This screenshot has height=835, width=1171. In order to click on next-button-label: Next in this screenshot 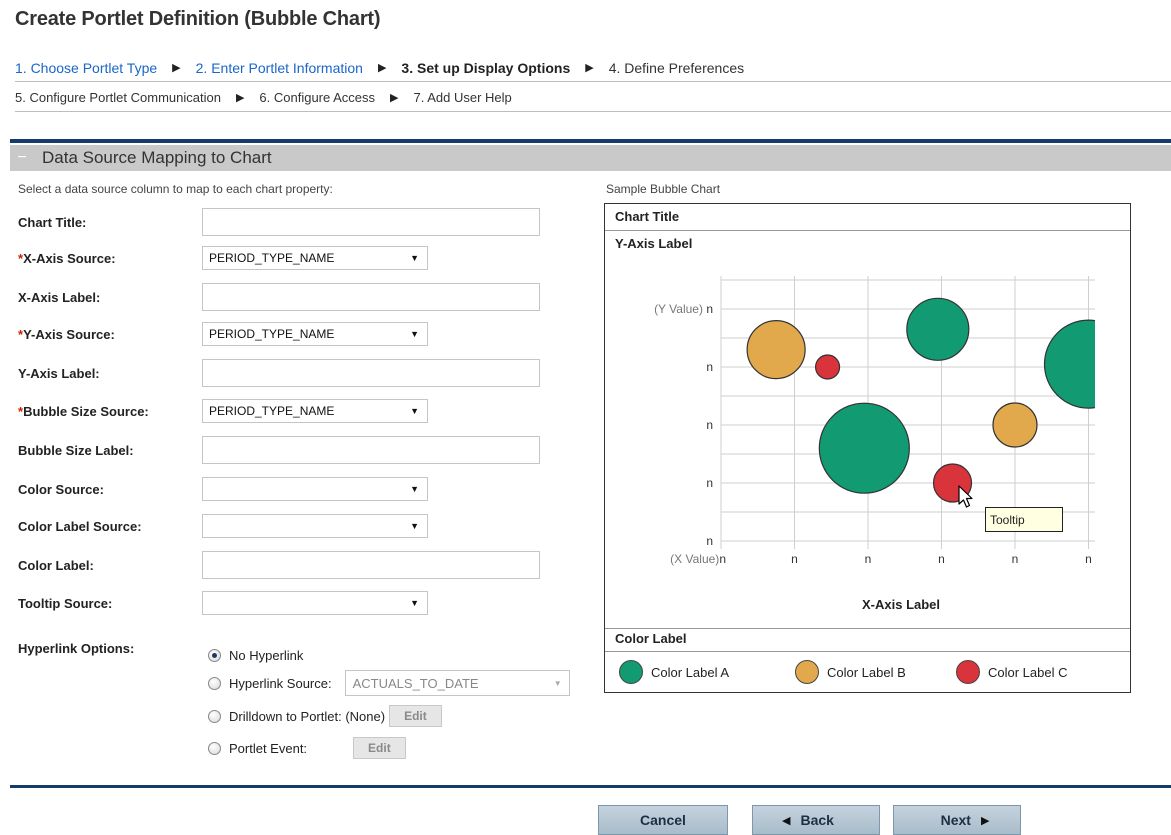, I will do `click(955, 820)`.